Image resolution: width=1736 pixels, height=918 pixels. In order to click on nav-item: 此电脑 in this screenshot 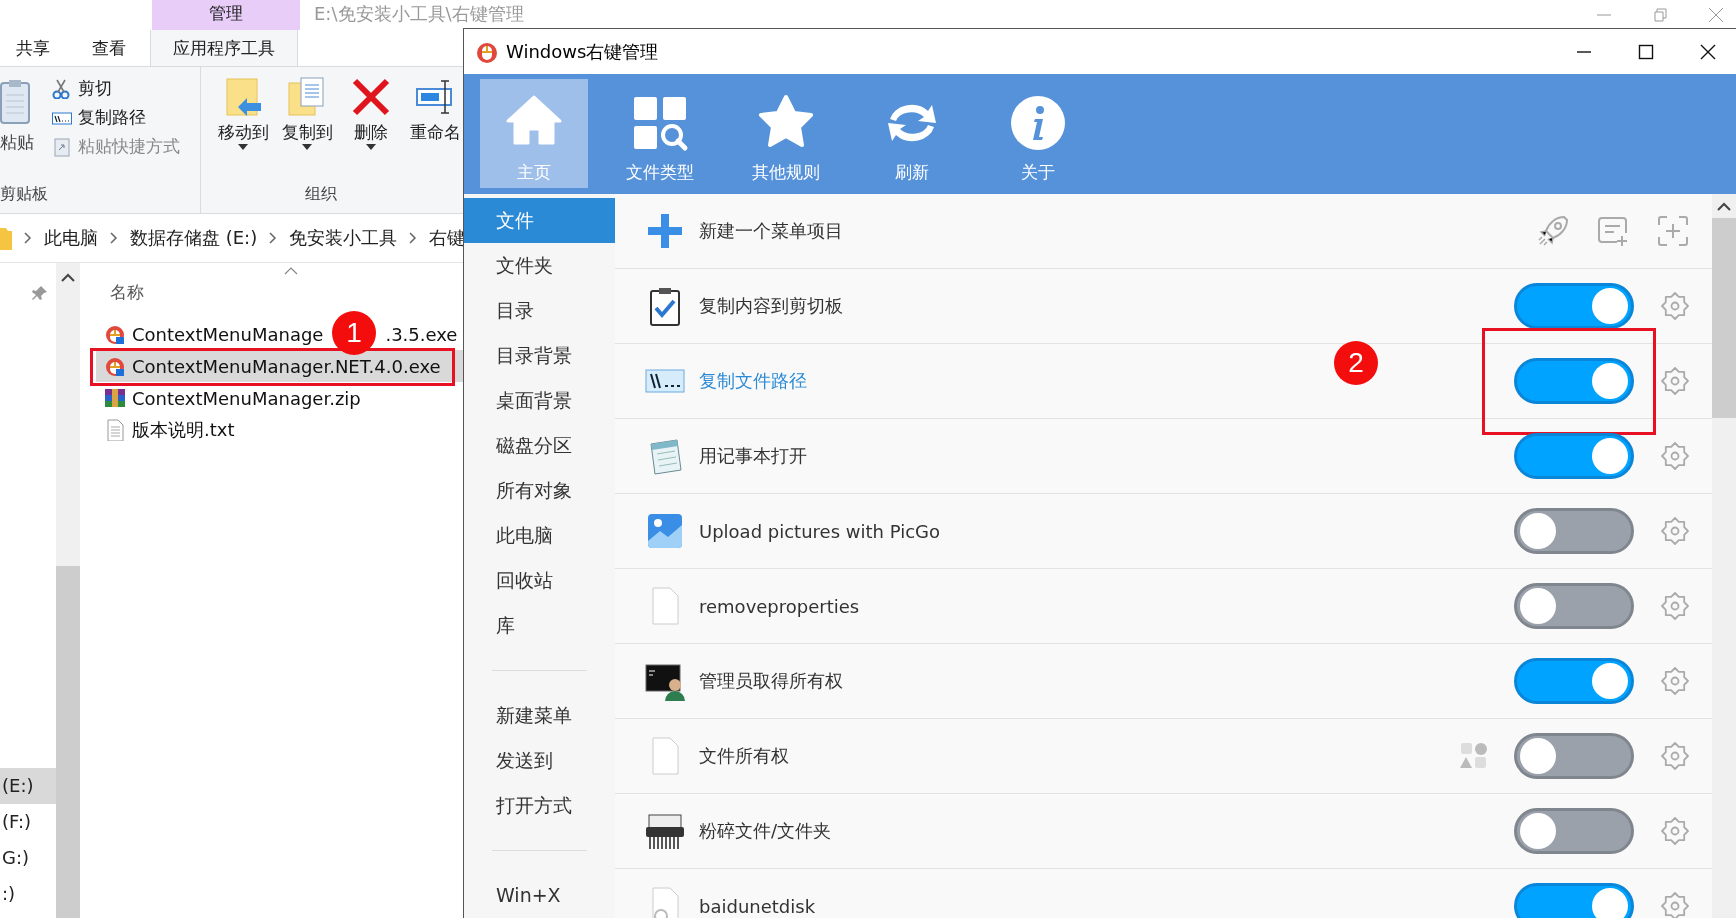, I will do `click(539, 535)`.